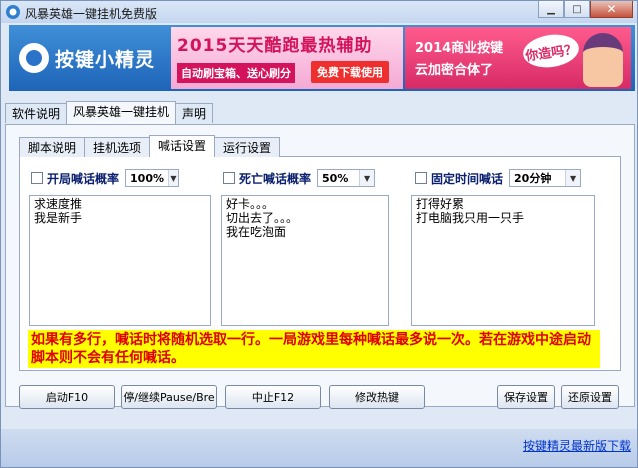 The image size is (638, 468). What do you see at coordinates (470, 218) in the screenshot?
I see `timed-chat-line: 打电脑我只用一只手` at bounding box center [470, 218].